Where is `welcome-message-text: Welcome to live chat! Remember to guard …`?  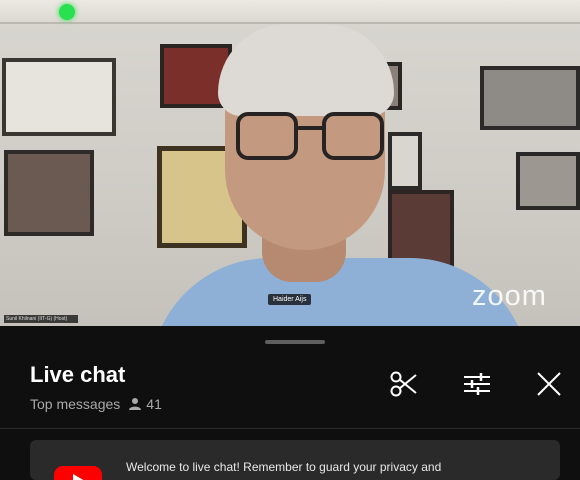
welcome-message-text: Welcome to live chat! Remember to guard … is located at coordinates (284, 467).